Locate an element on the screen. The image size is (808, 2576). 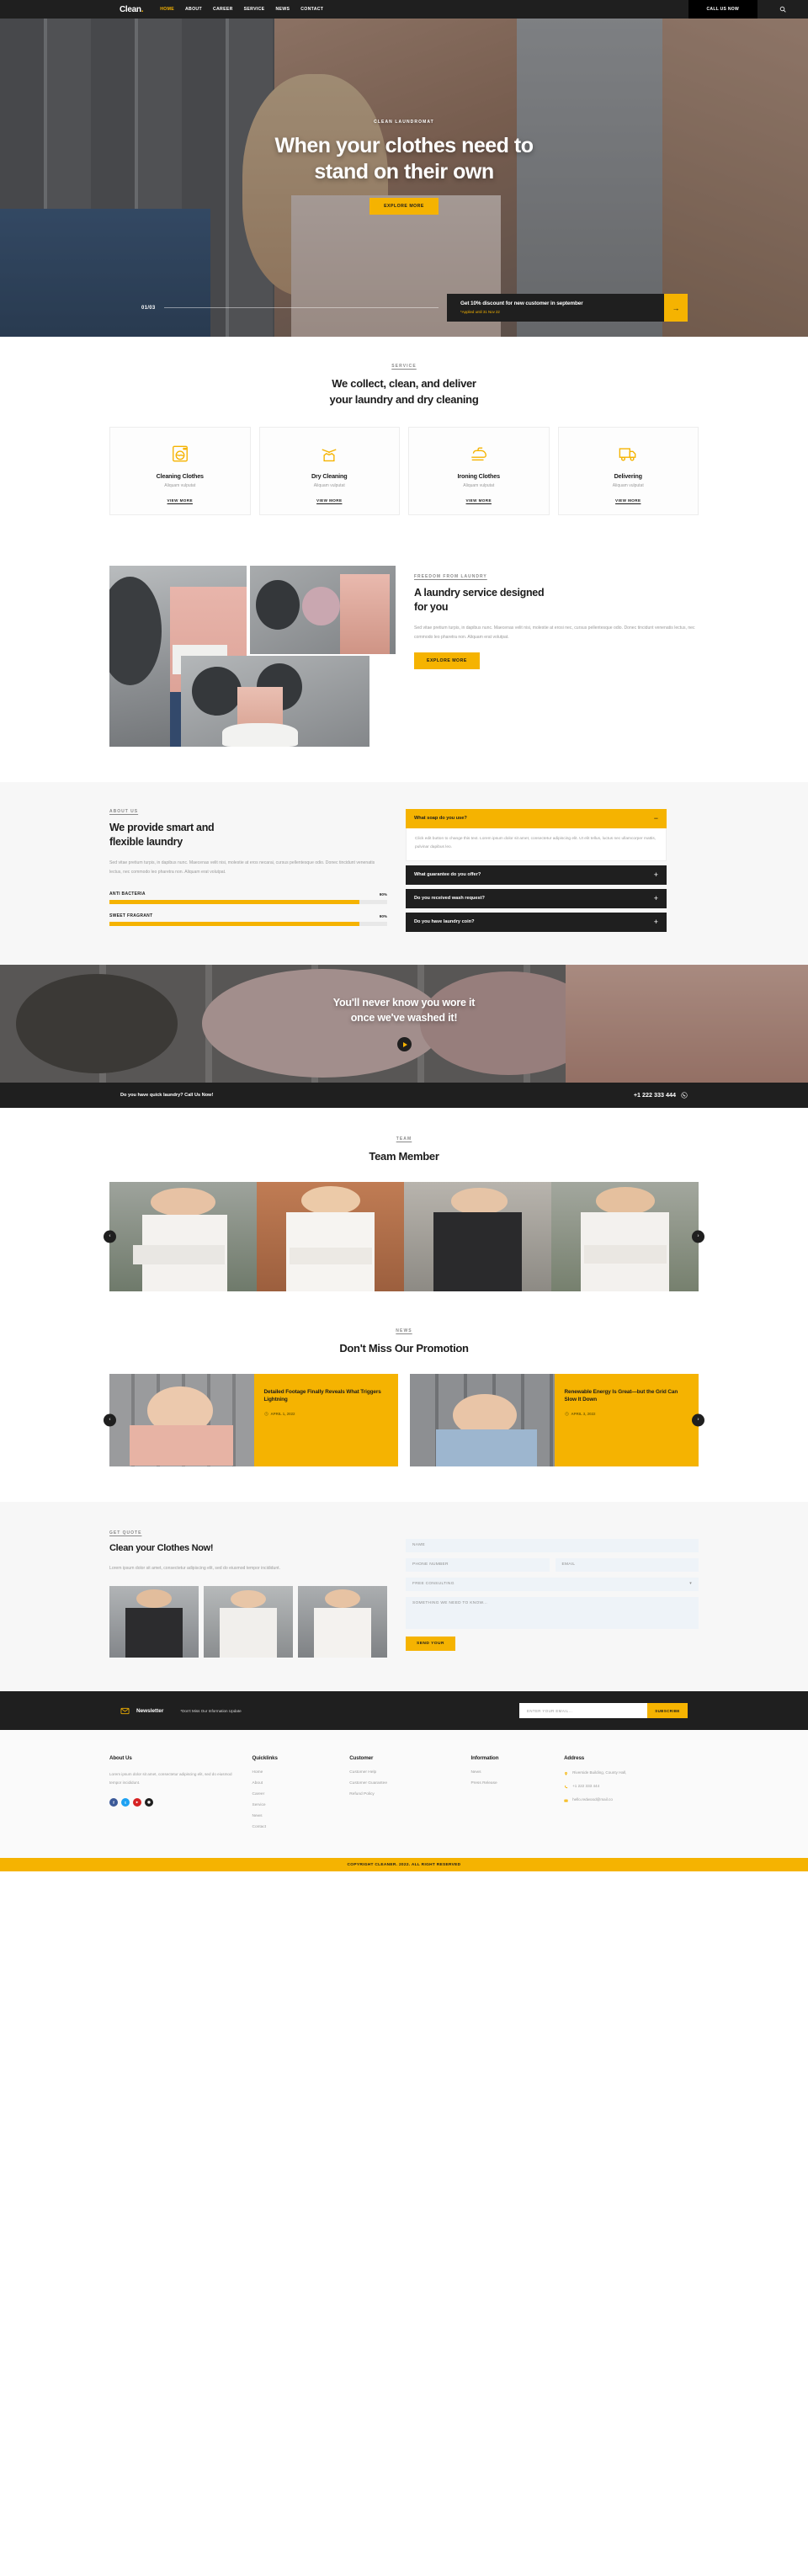
email-input: EMAIL is located at coordinates (627, 1565).